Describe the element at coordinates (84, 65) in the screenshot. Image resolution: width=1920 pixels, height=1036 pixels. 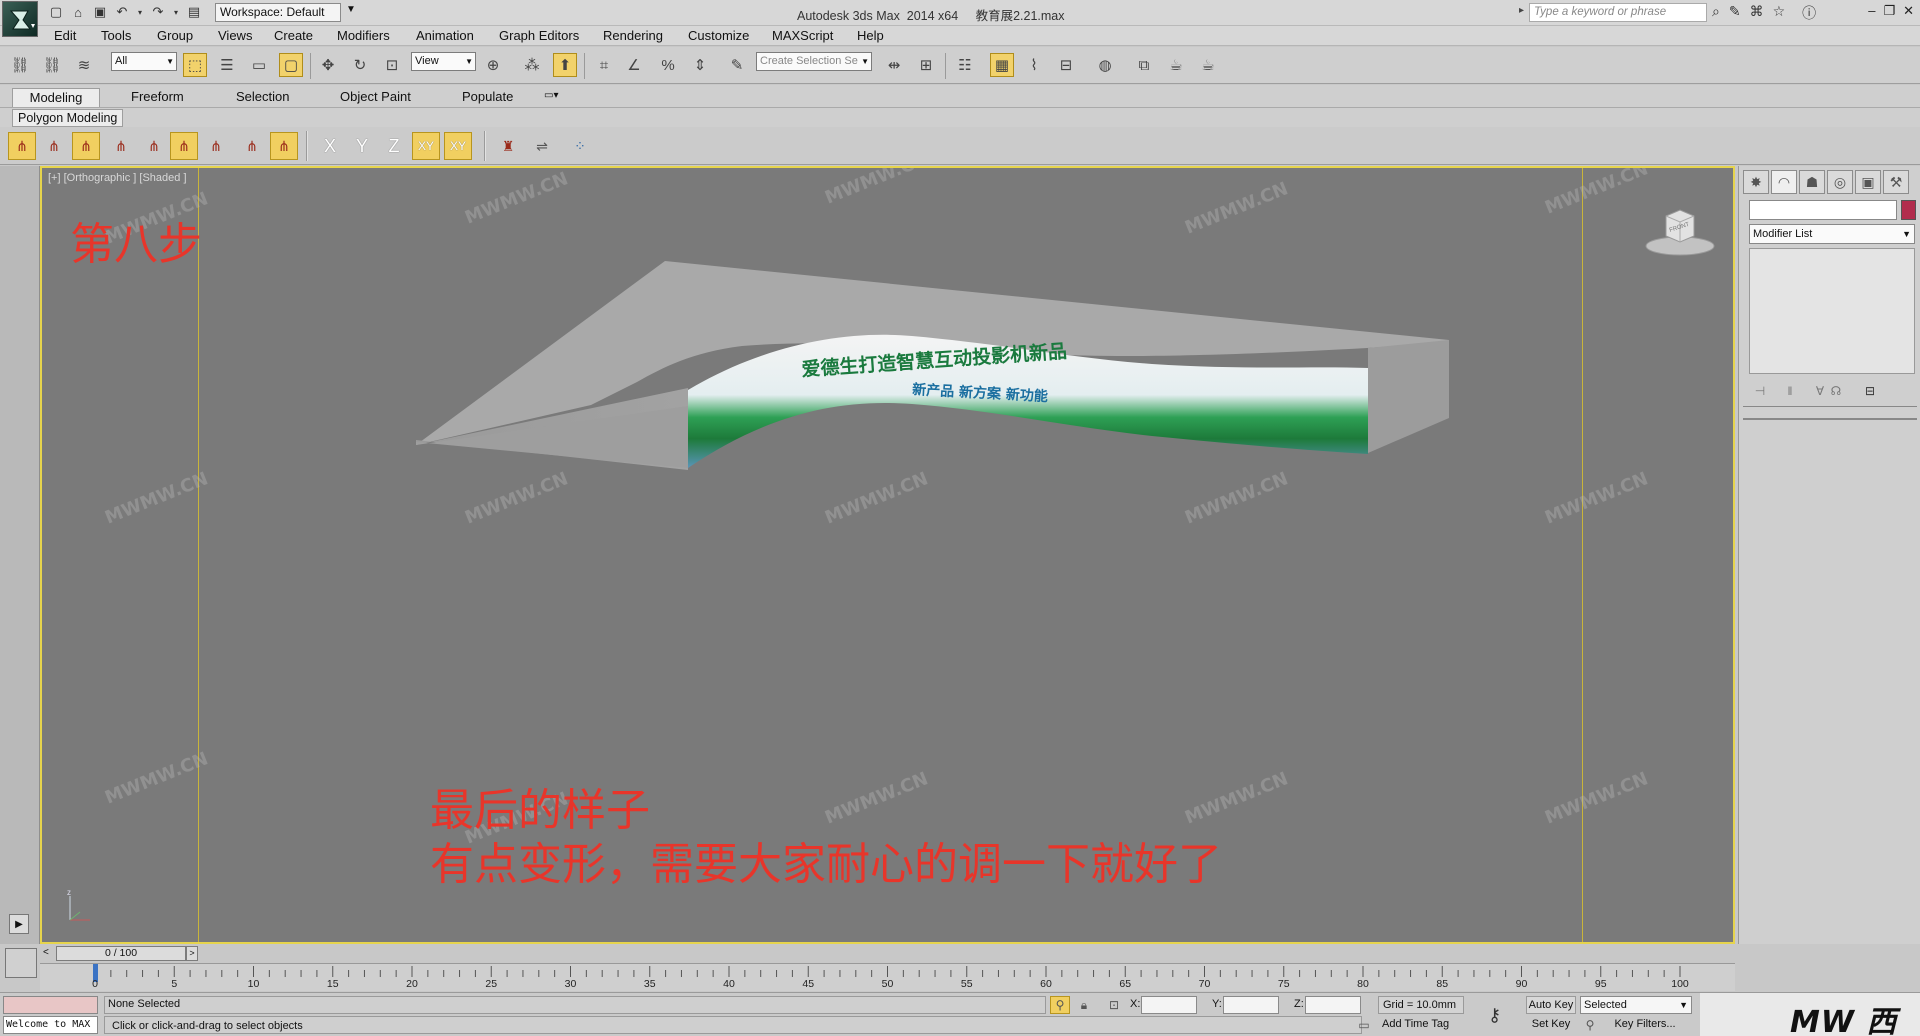
I see `bind-space-warp-icon: ≋` at that location.